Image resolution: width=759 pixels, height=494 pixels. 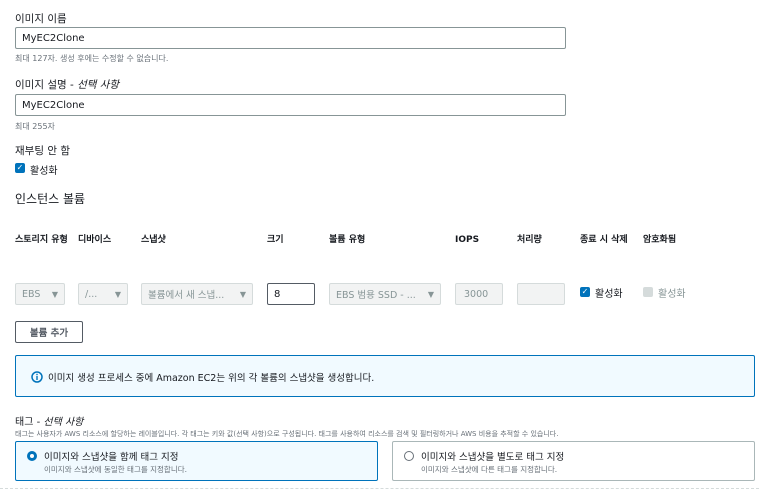 What do you see at coordinates (116, 469) in the screenshot?
I see `radio-option-desc: 이미지와 스냅샷에 동일한 태그를 지정합니다.` at bounding box center [116, 469].